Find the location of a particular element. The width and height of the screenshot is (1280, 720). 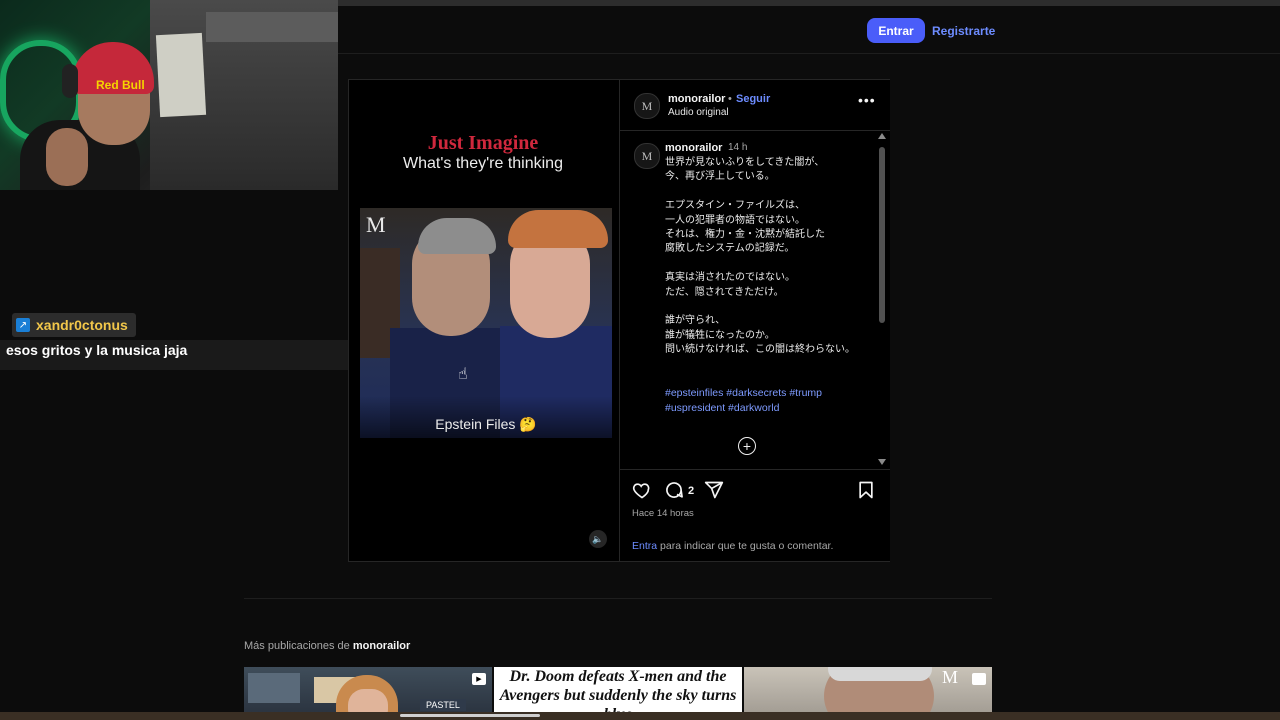

more-post-thumbnail: PASTEL ▶ is located at coordinates (368, 690).